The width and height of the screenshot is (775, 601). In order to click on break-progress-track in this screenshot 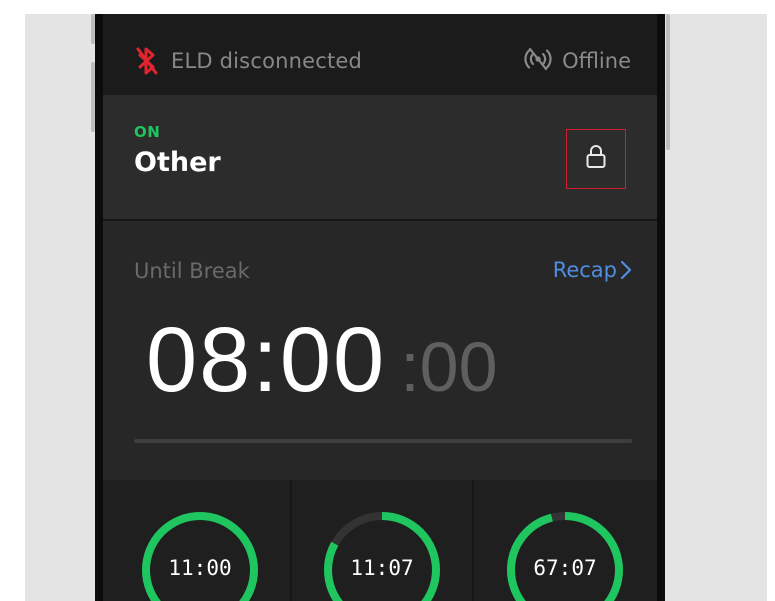, I will do `click(383, 441)`.